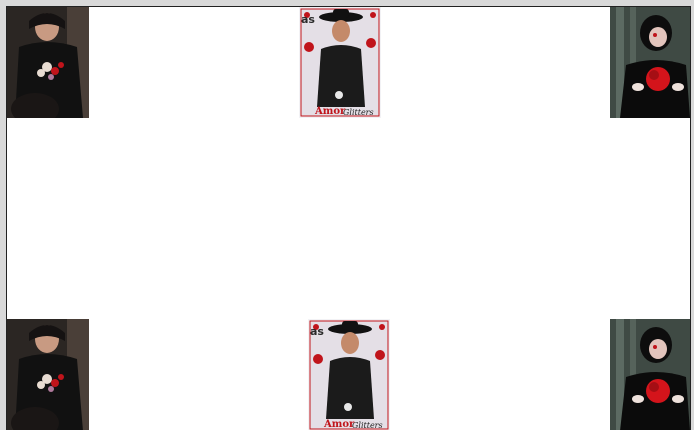 The width and height of the screenshot is (694, 430). I want to click on image-cowboy-bottom: as Amor Glitters, so click(349, 374).